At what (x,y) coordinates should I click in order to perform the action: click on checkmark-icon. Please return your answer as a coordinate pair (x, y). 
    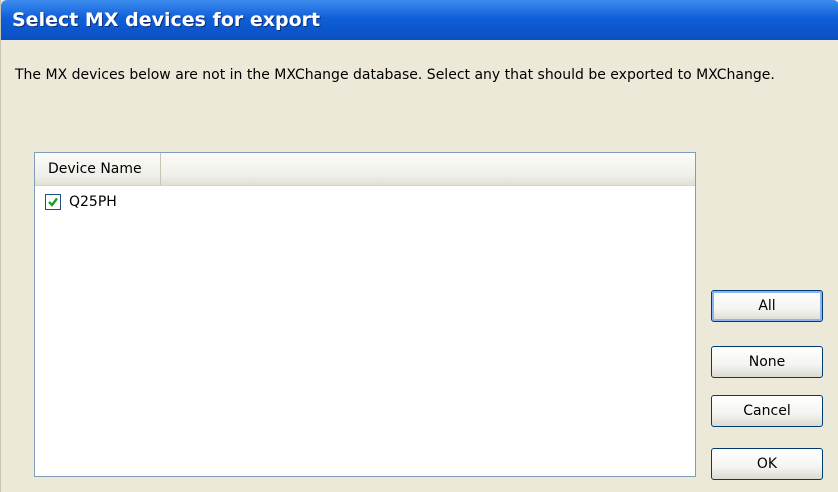
    Looking at the image, I should click on (53, 202).